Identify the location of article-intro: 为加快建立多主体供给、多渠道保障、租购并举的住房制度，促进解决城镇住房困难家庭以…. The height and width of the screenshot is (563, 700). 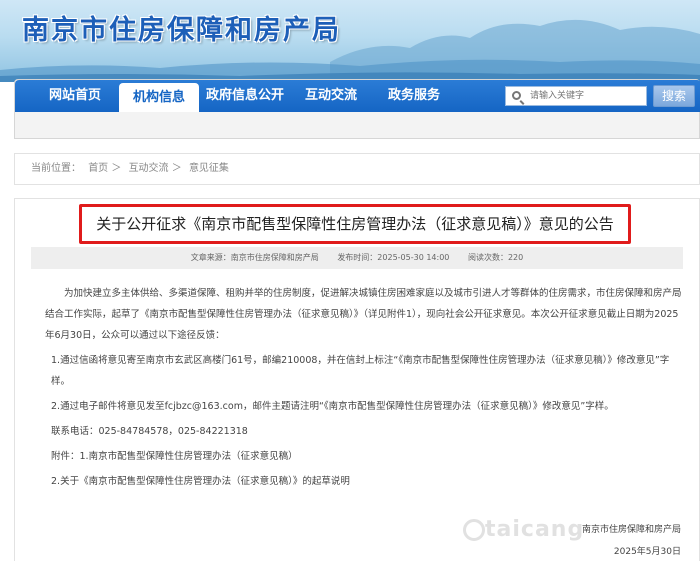
(363, 314).